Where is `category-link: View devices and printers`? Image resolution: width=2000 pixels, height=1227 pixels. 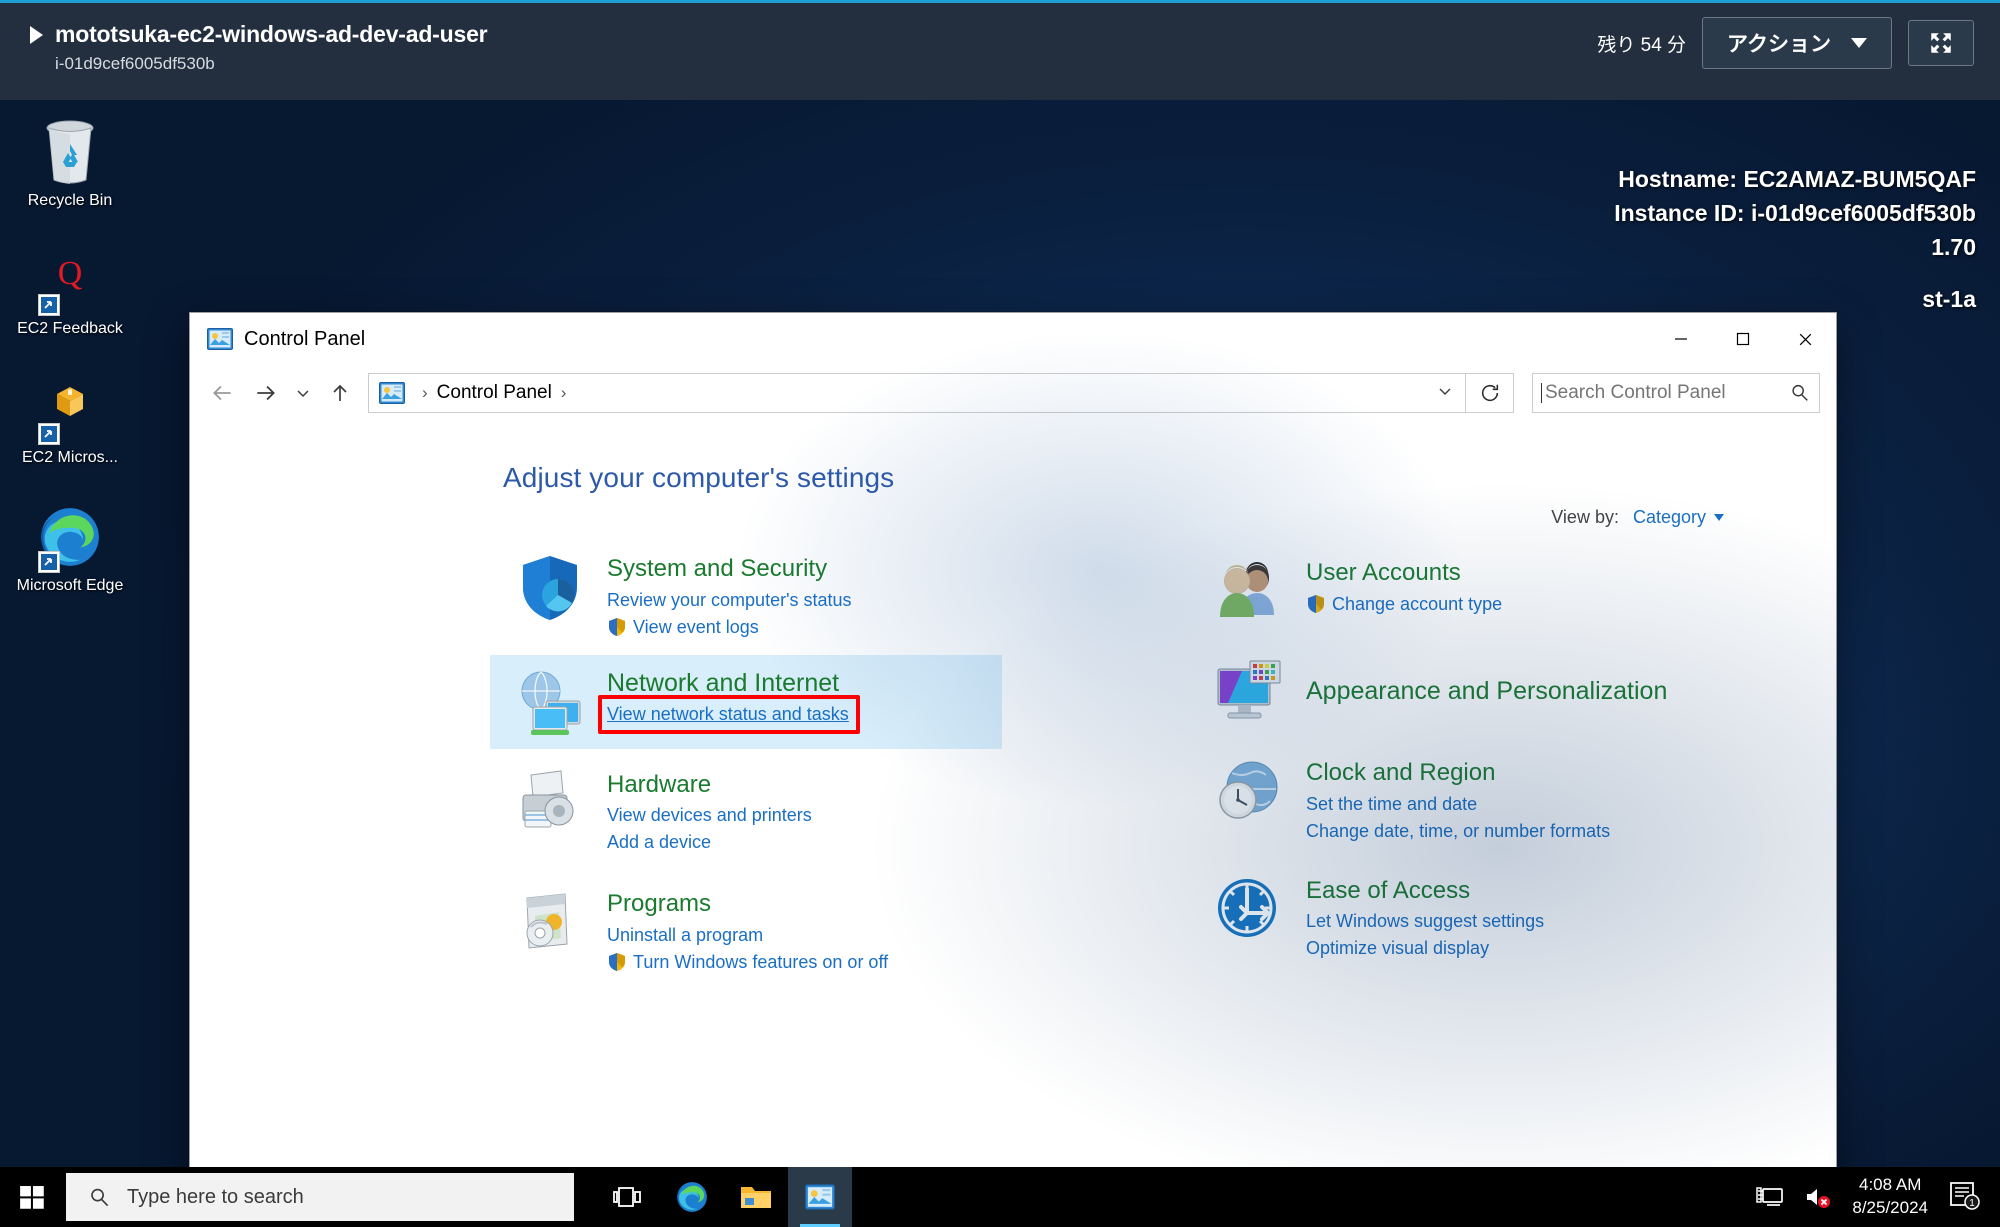
category-link: View devices and printers is located at coordinates (709, 815).